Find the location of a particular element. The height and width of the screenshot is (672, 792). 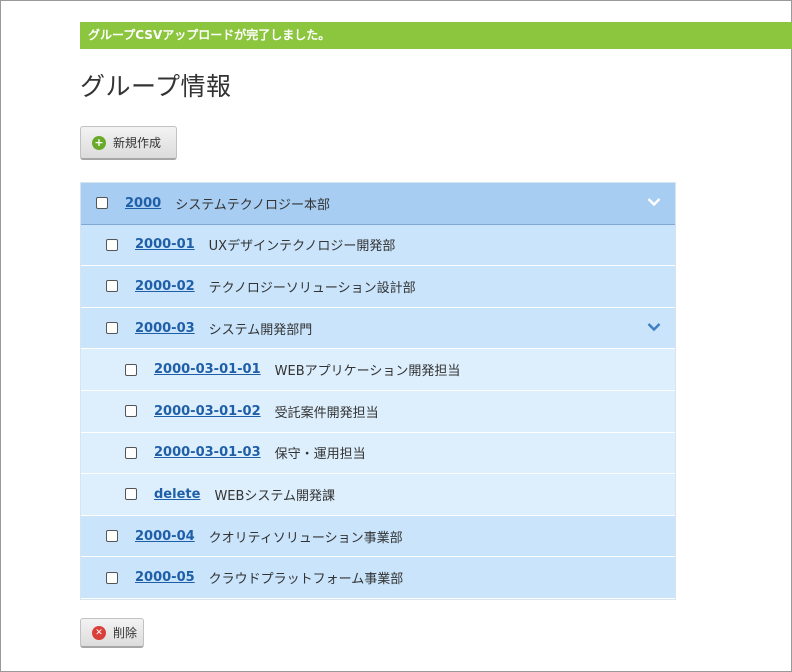

new-button: + 新規作成 is located at coordinates (128, 143).